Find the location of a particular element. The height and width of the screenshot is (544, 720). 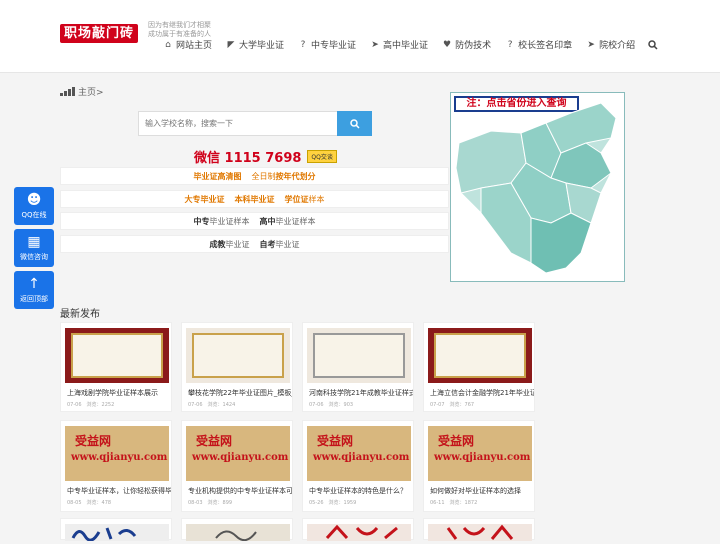

nav-item-anticounterfeit: ♥ 防伪技术 is located at coordinates (467, 45).